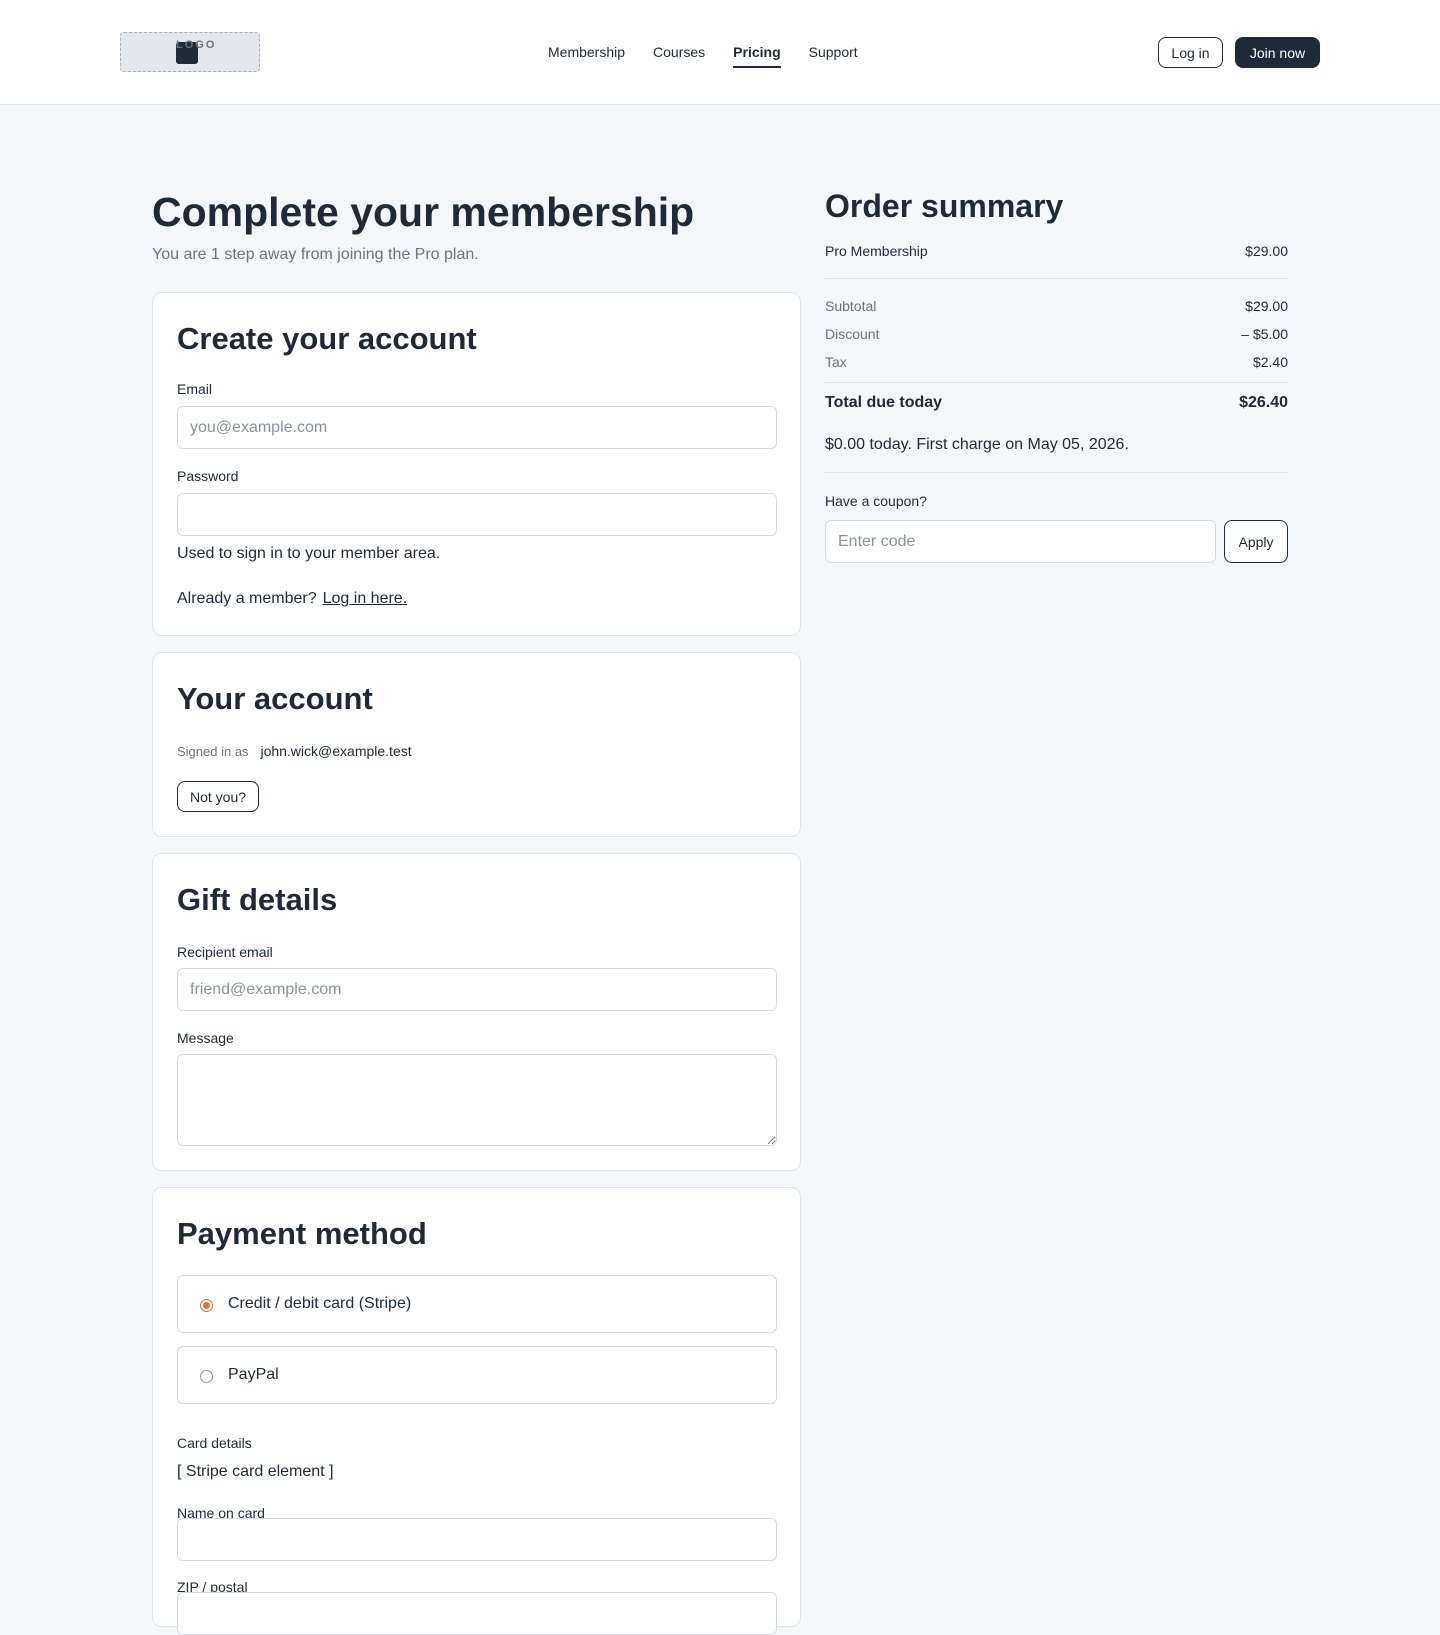  What do you see at coordinates (836, 362) in the screenshot?
I see `tax-label: Tax` at bounding box center [836, 362].